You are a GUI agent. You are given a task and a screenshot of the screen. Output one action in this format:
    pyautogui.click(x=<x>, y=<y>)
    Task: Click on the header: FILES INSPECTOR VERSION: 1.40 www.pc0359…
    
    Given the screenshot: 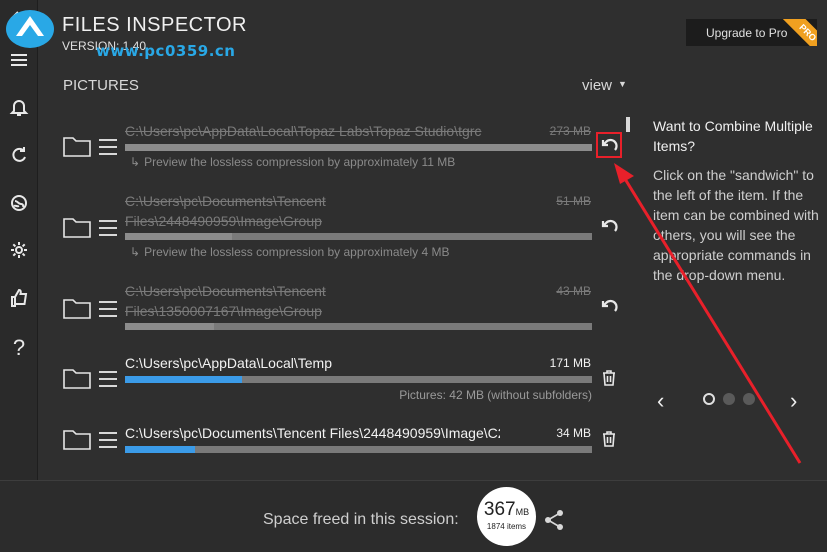 What is the action you would take?
    pyautogui.click(x=416, y=34)
    